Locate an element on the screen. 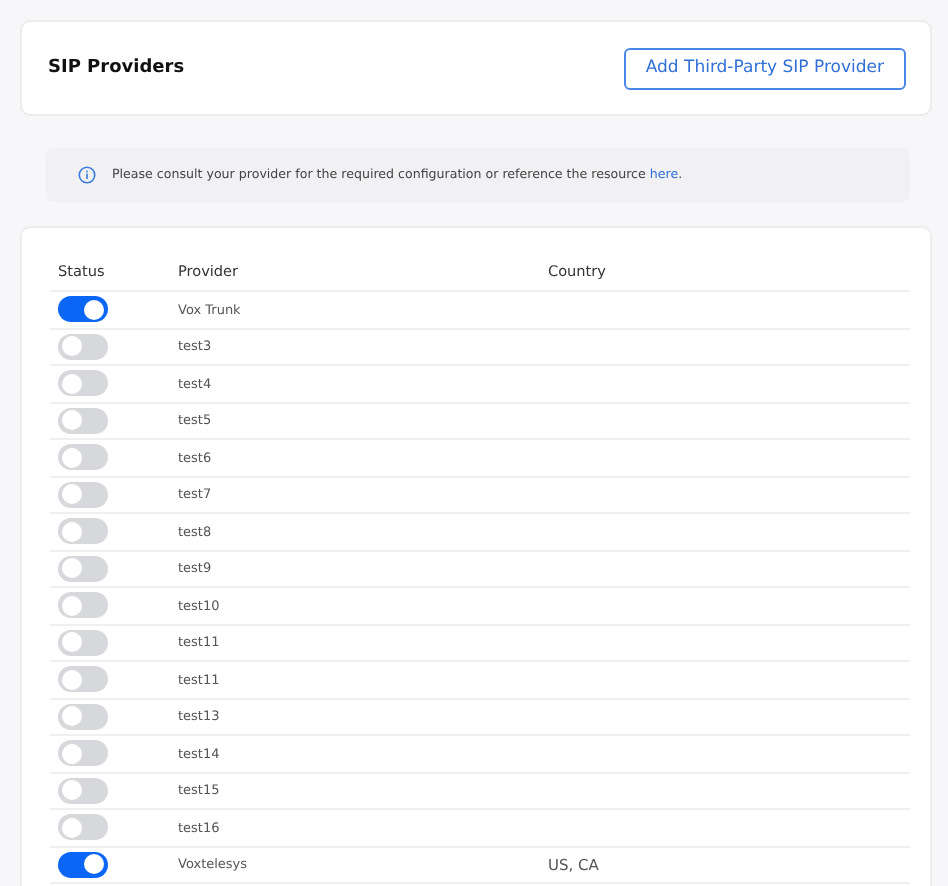  info-icon is located at coordinates (87, 175).